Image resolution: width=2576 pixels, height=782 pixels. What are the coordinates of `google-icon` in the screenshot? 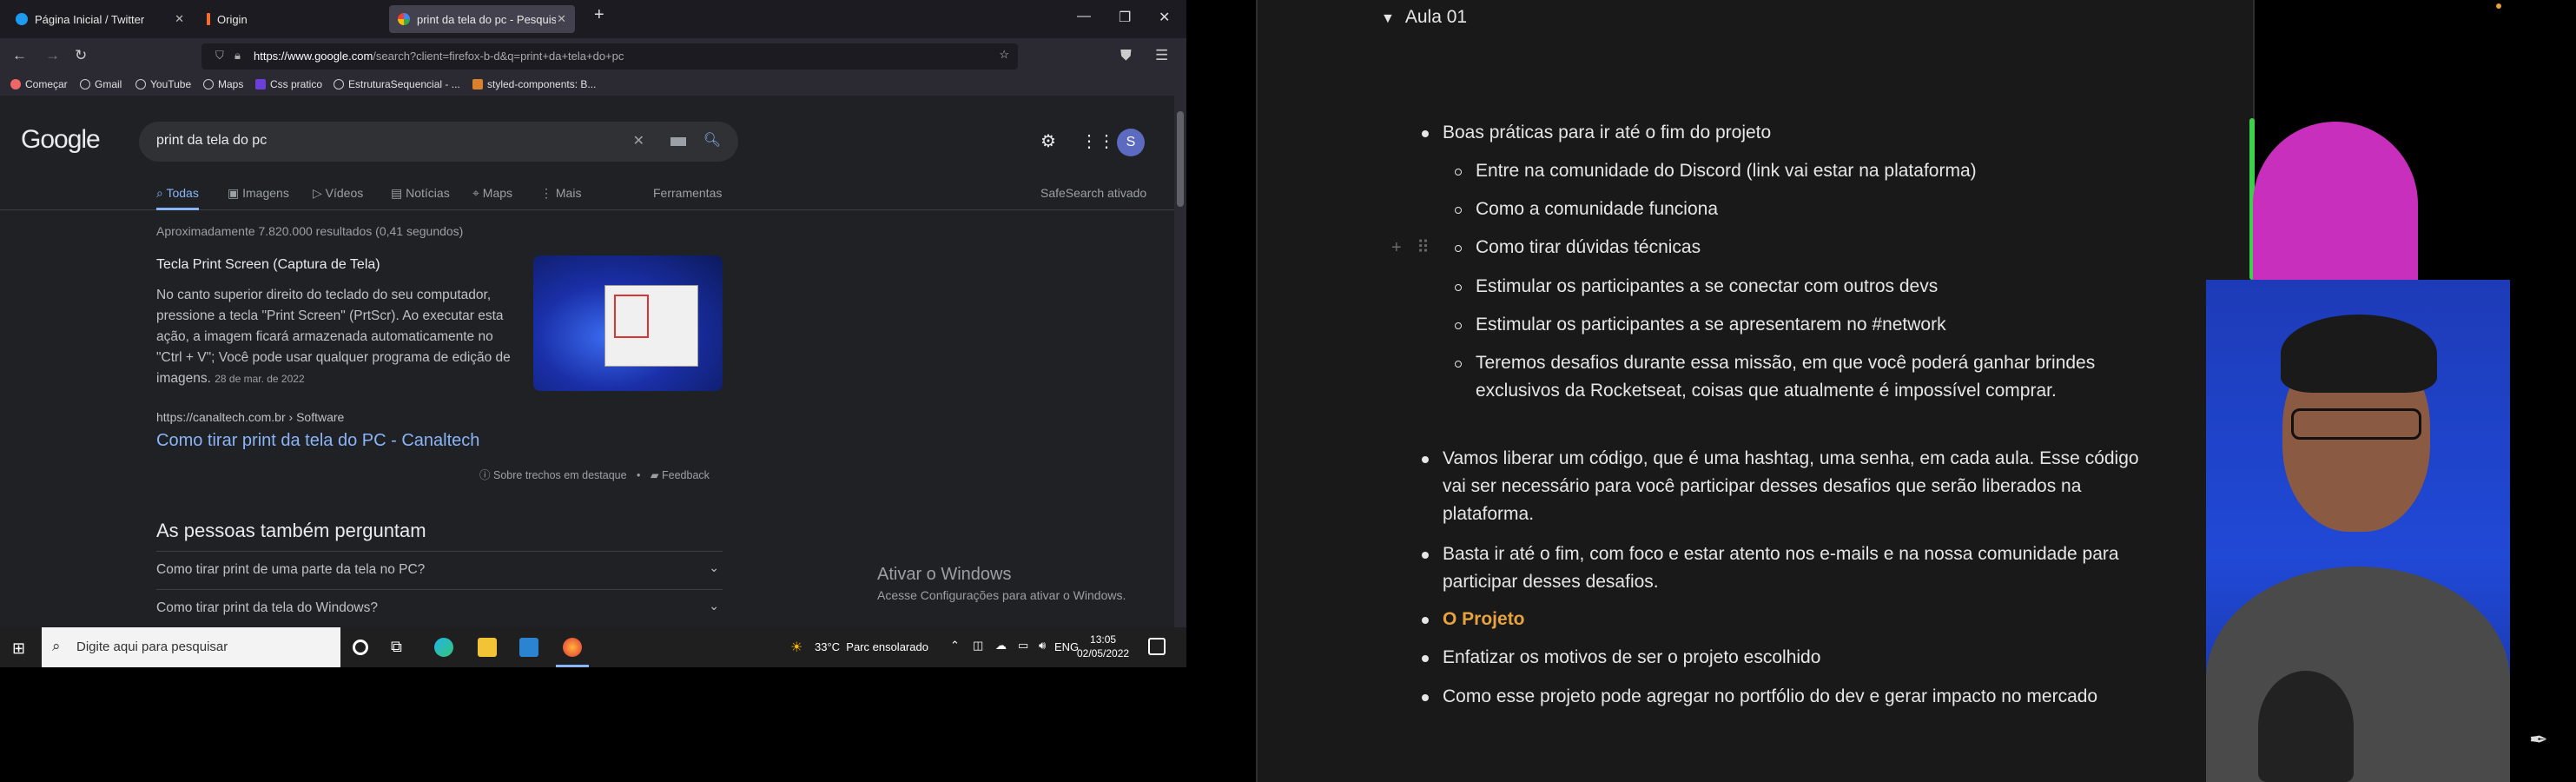 It's located at (404, 19).